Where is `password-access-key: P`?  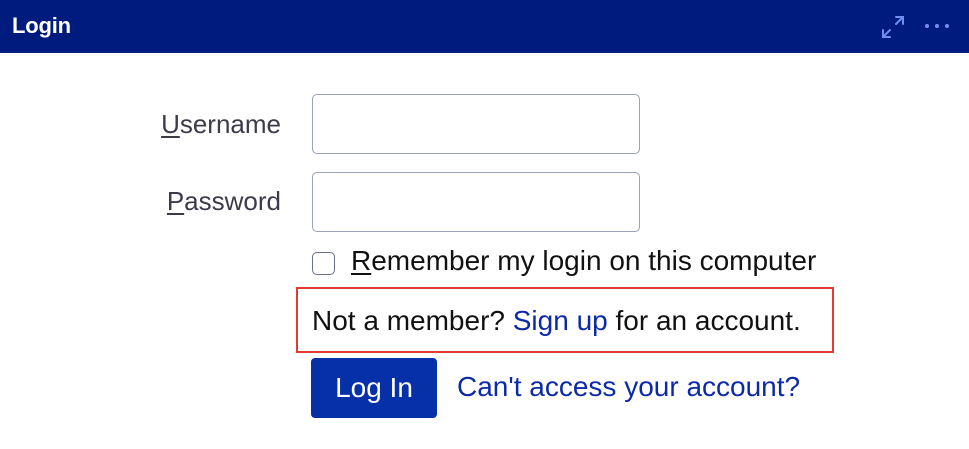
password-access-key: P is located at coordinates (175, 201).